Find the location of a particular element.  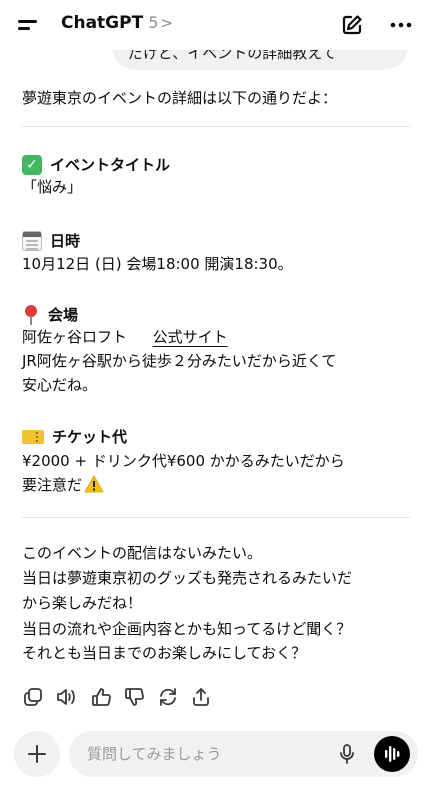

voice-mode-icon is located at coordinates (392, 754).